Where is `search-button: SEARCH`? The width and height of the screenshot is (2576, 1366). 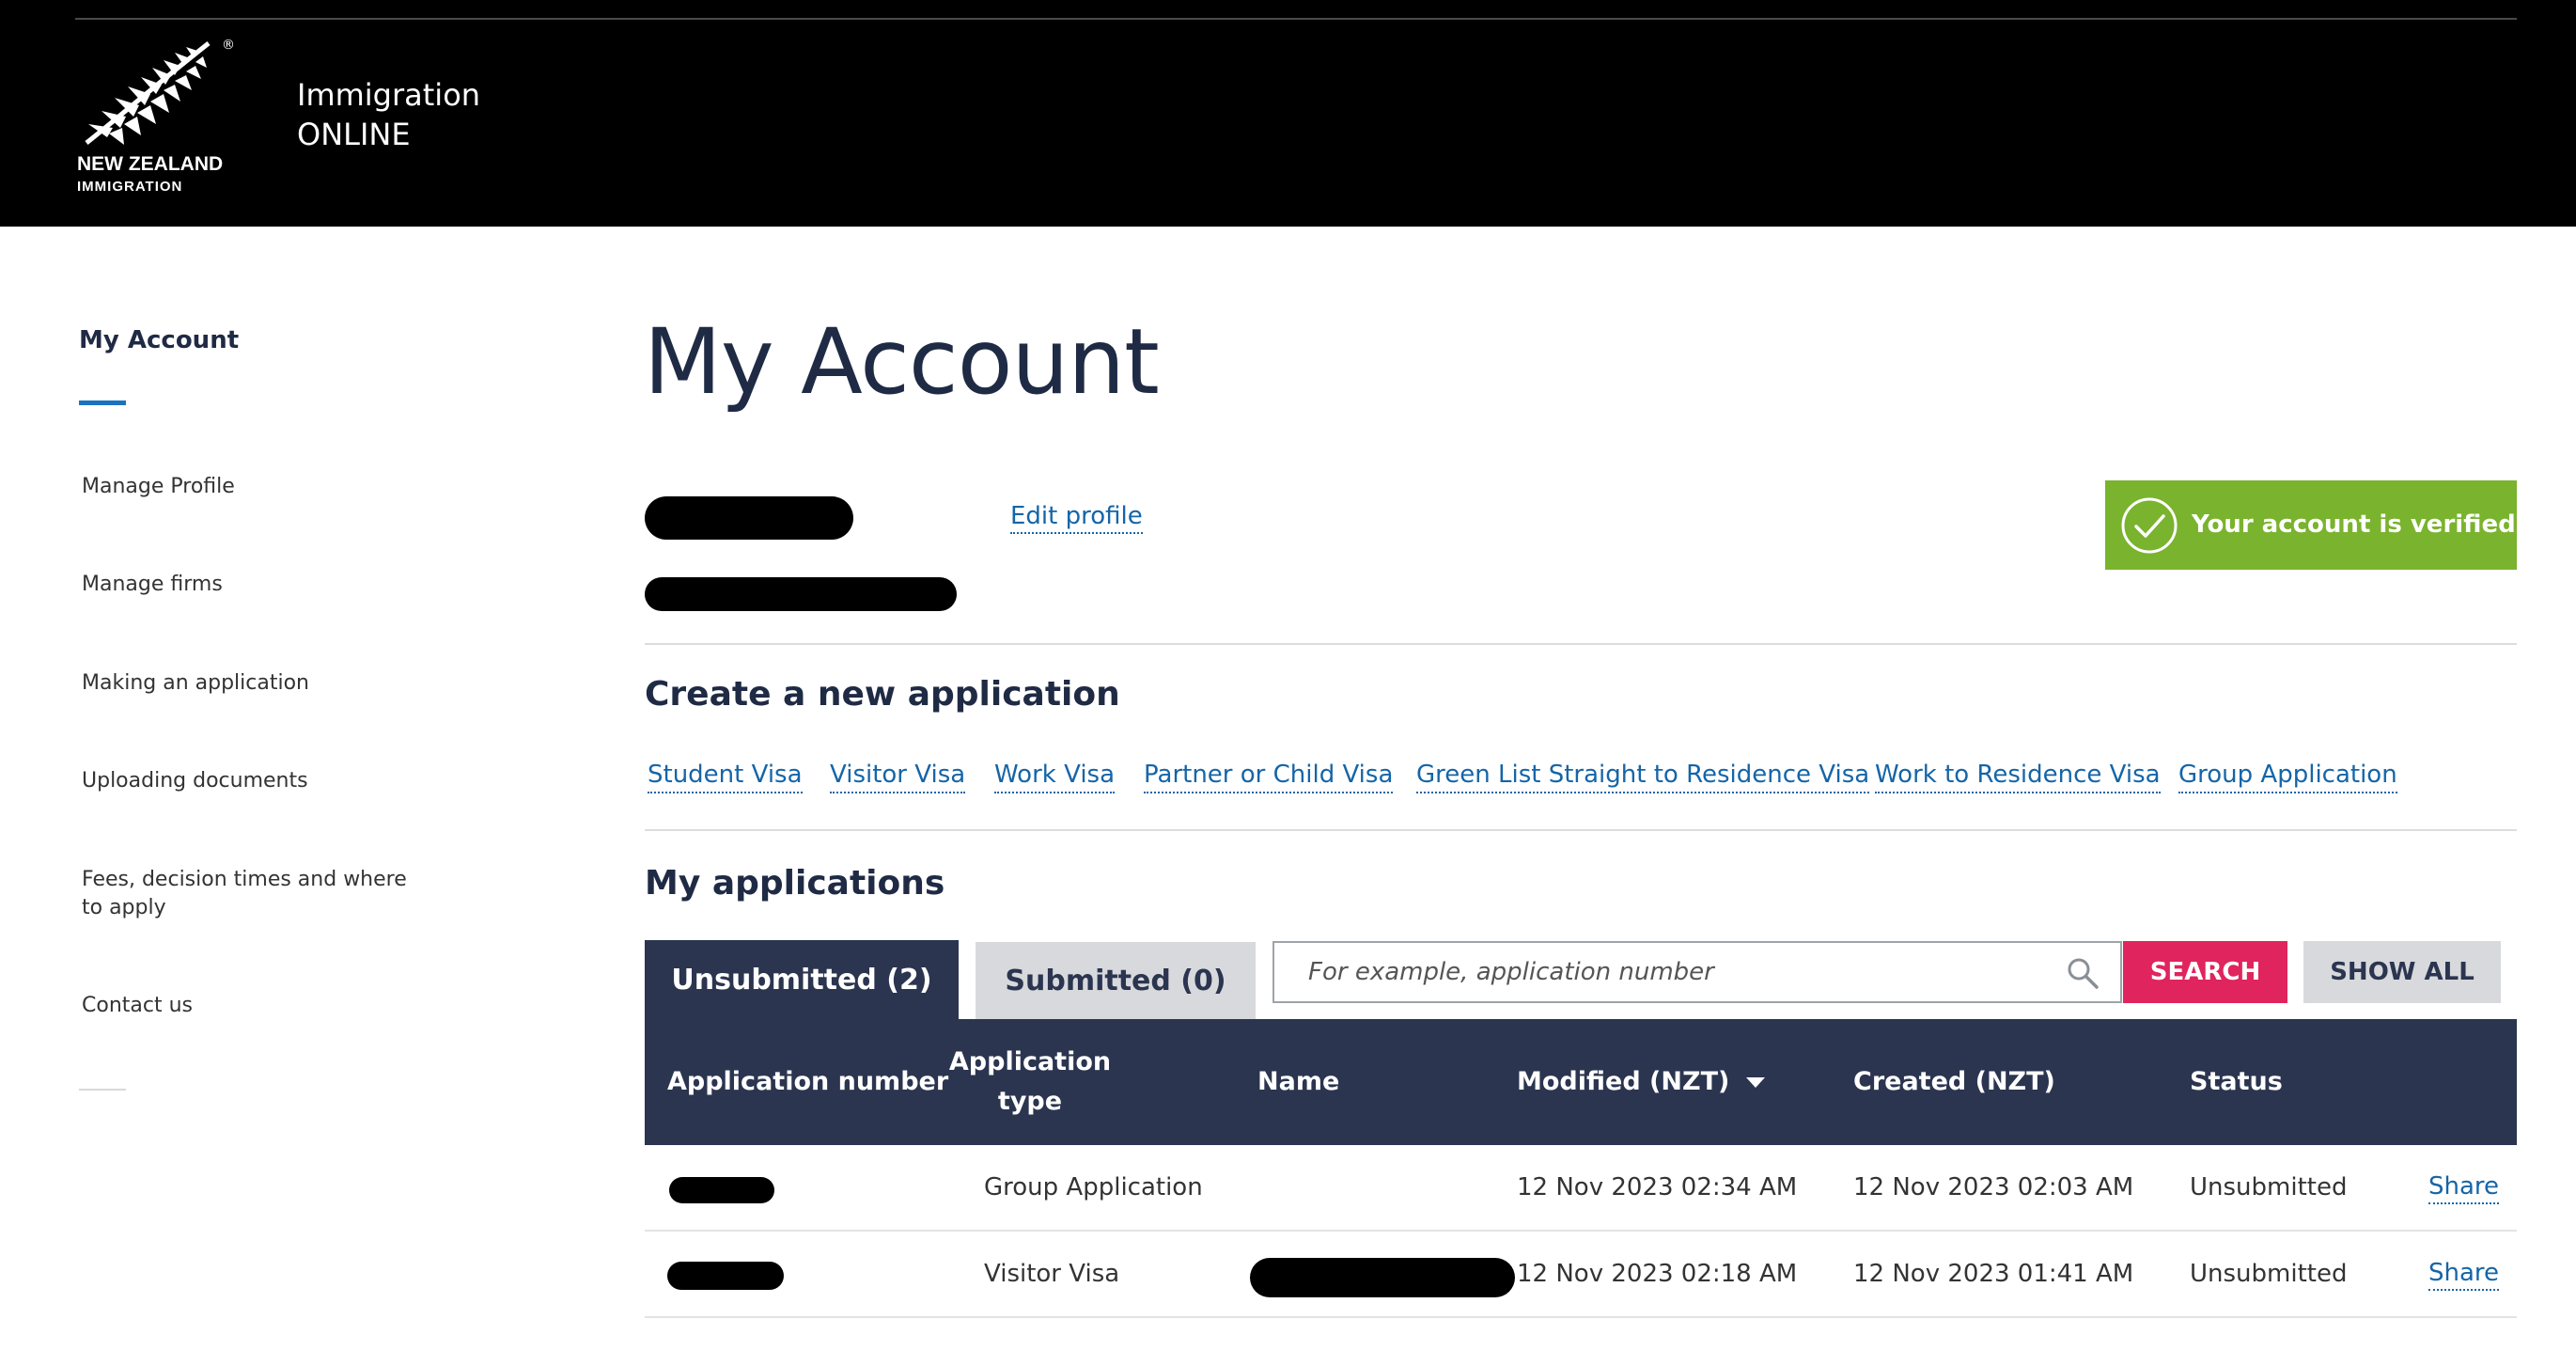
search-button: SEARCH is located at coordinates (2205, 972).